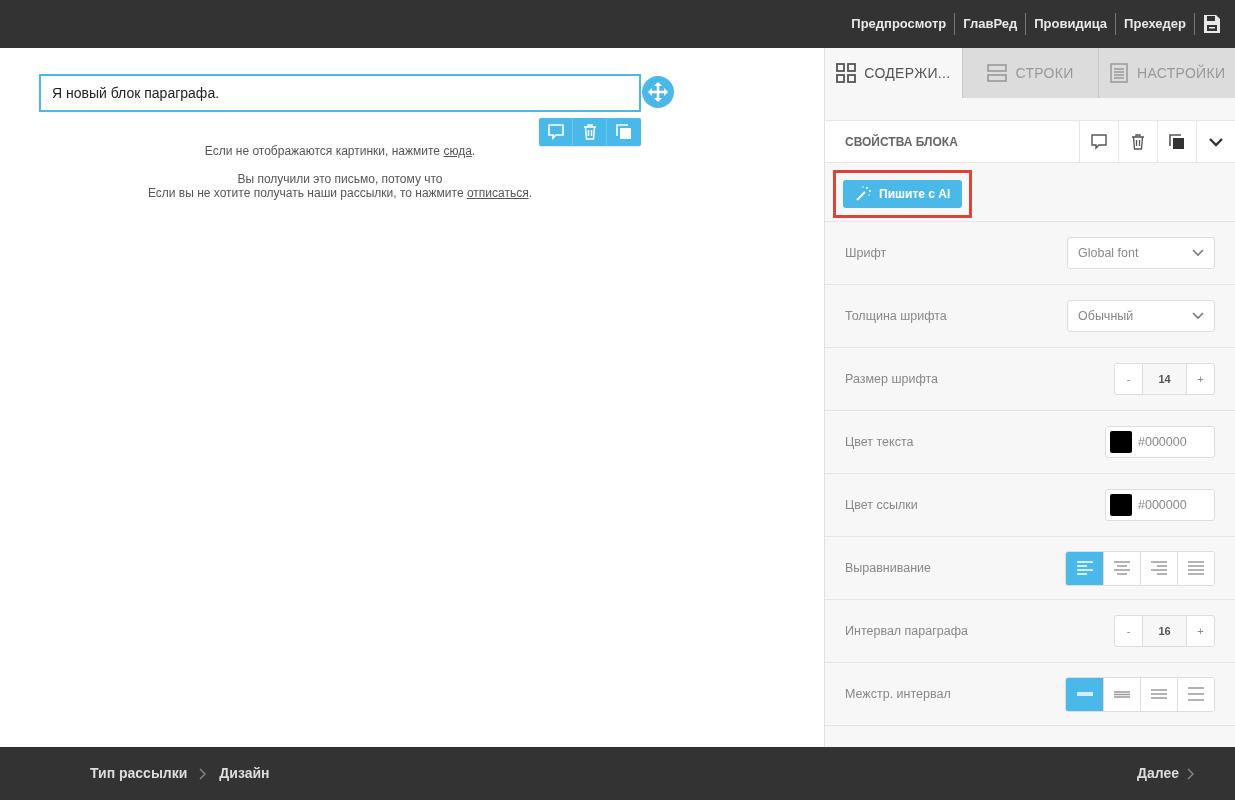 The image size is (1235, 800). Describe the element at coordinates (457, 151) in the screenshot. I see `footer-link: сюда` at that location.